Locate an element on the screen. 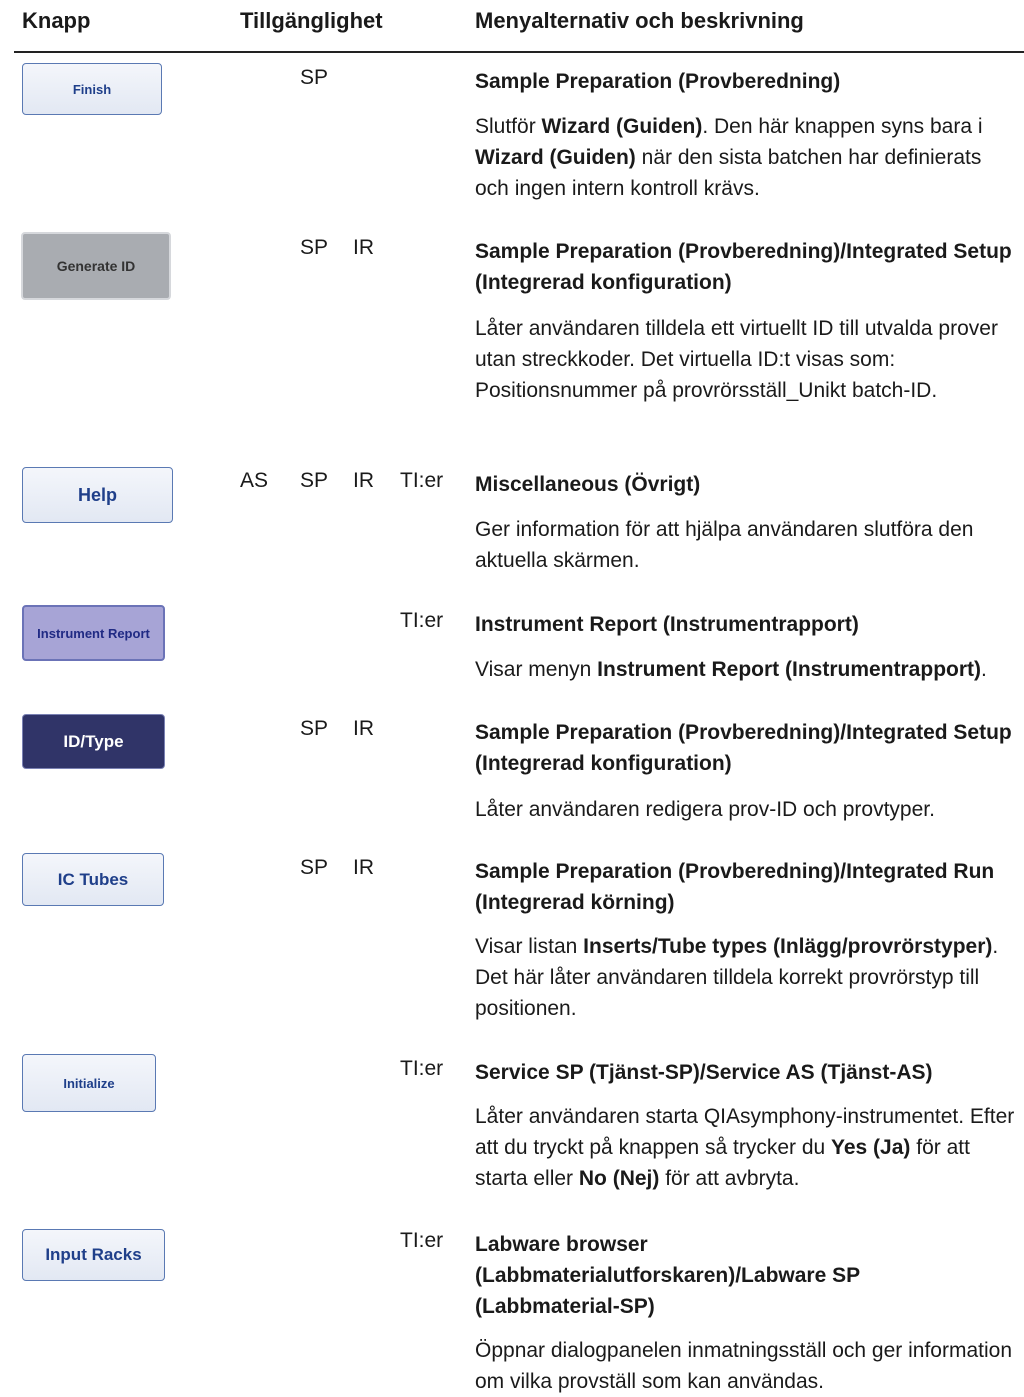 Image resolution: width=1024 pixels, height=1397 pixels. input-racks-button-label: Input Racks is located at coordinates (93, 1254).